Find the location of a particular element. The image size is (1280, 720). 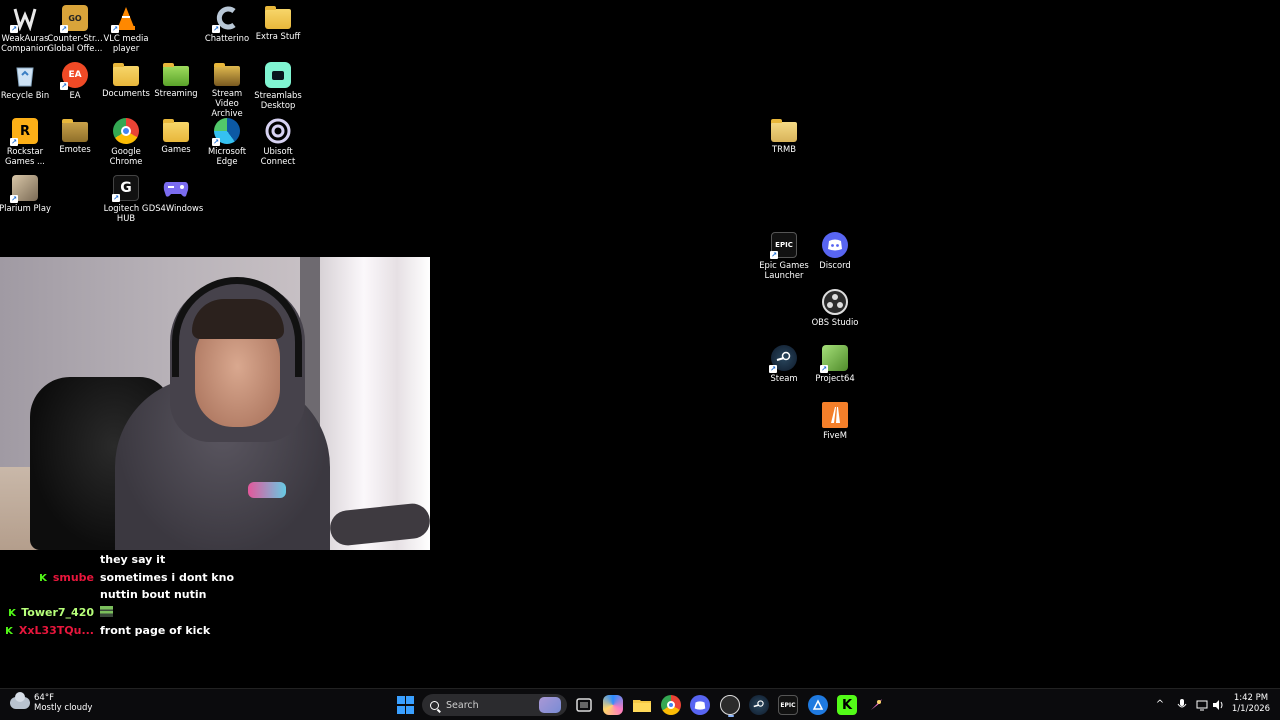

documents-folder: Documents is located at coordinates (126, 80).